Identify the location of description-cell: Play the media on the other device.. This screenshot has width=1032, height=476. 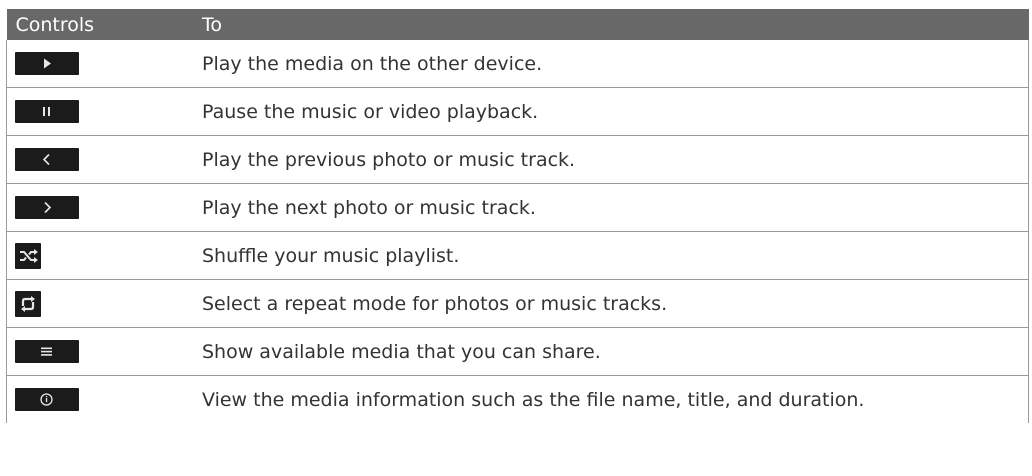
(613, 64).